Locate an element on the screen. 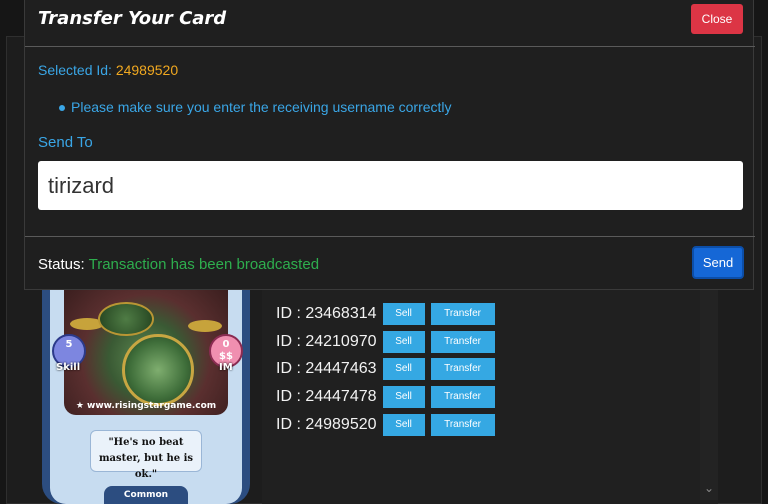  selected-id-label: Selected Id: is located at coordinates (75, 70).